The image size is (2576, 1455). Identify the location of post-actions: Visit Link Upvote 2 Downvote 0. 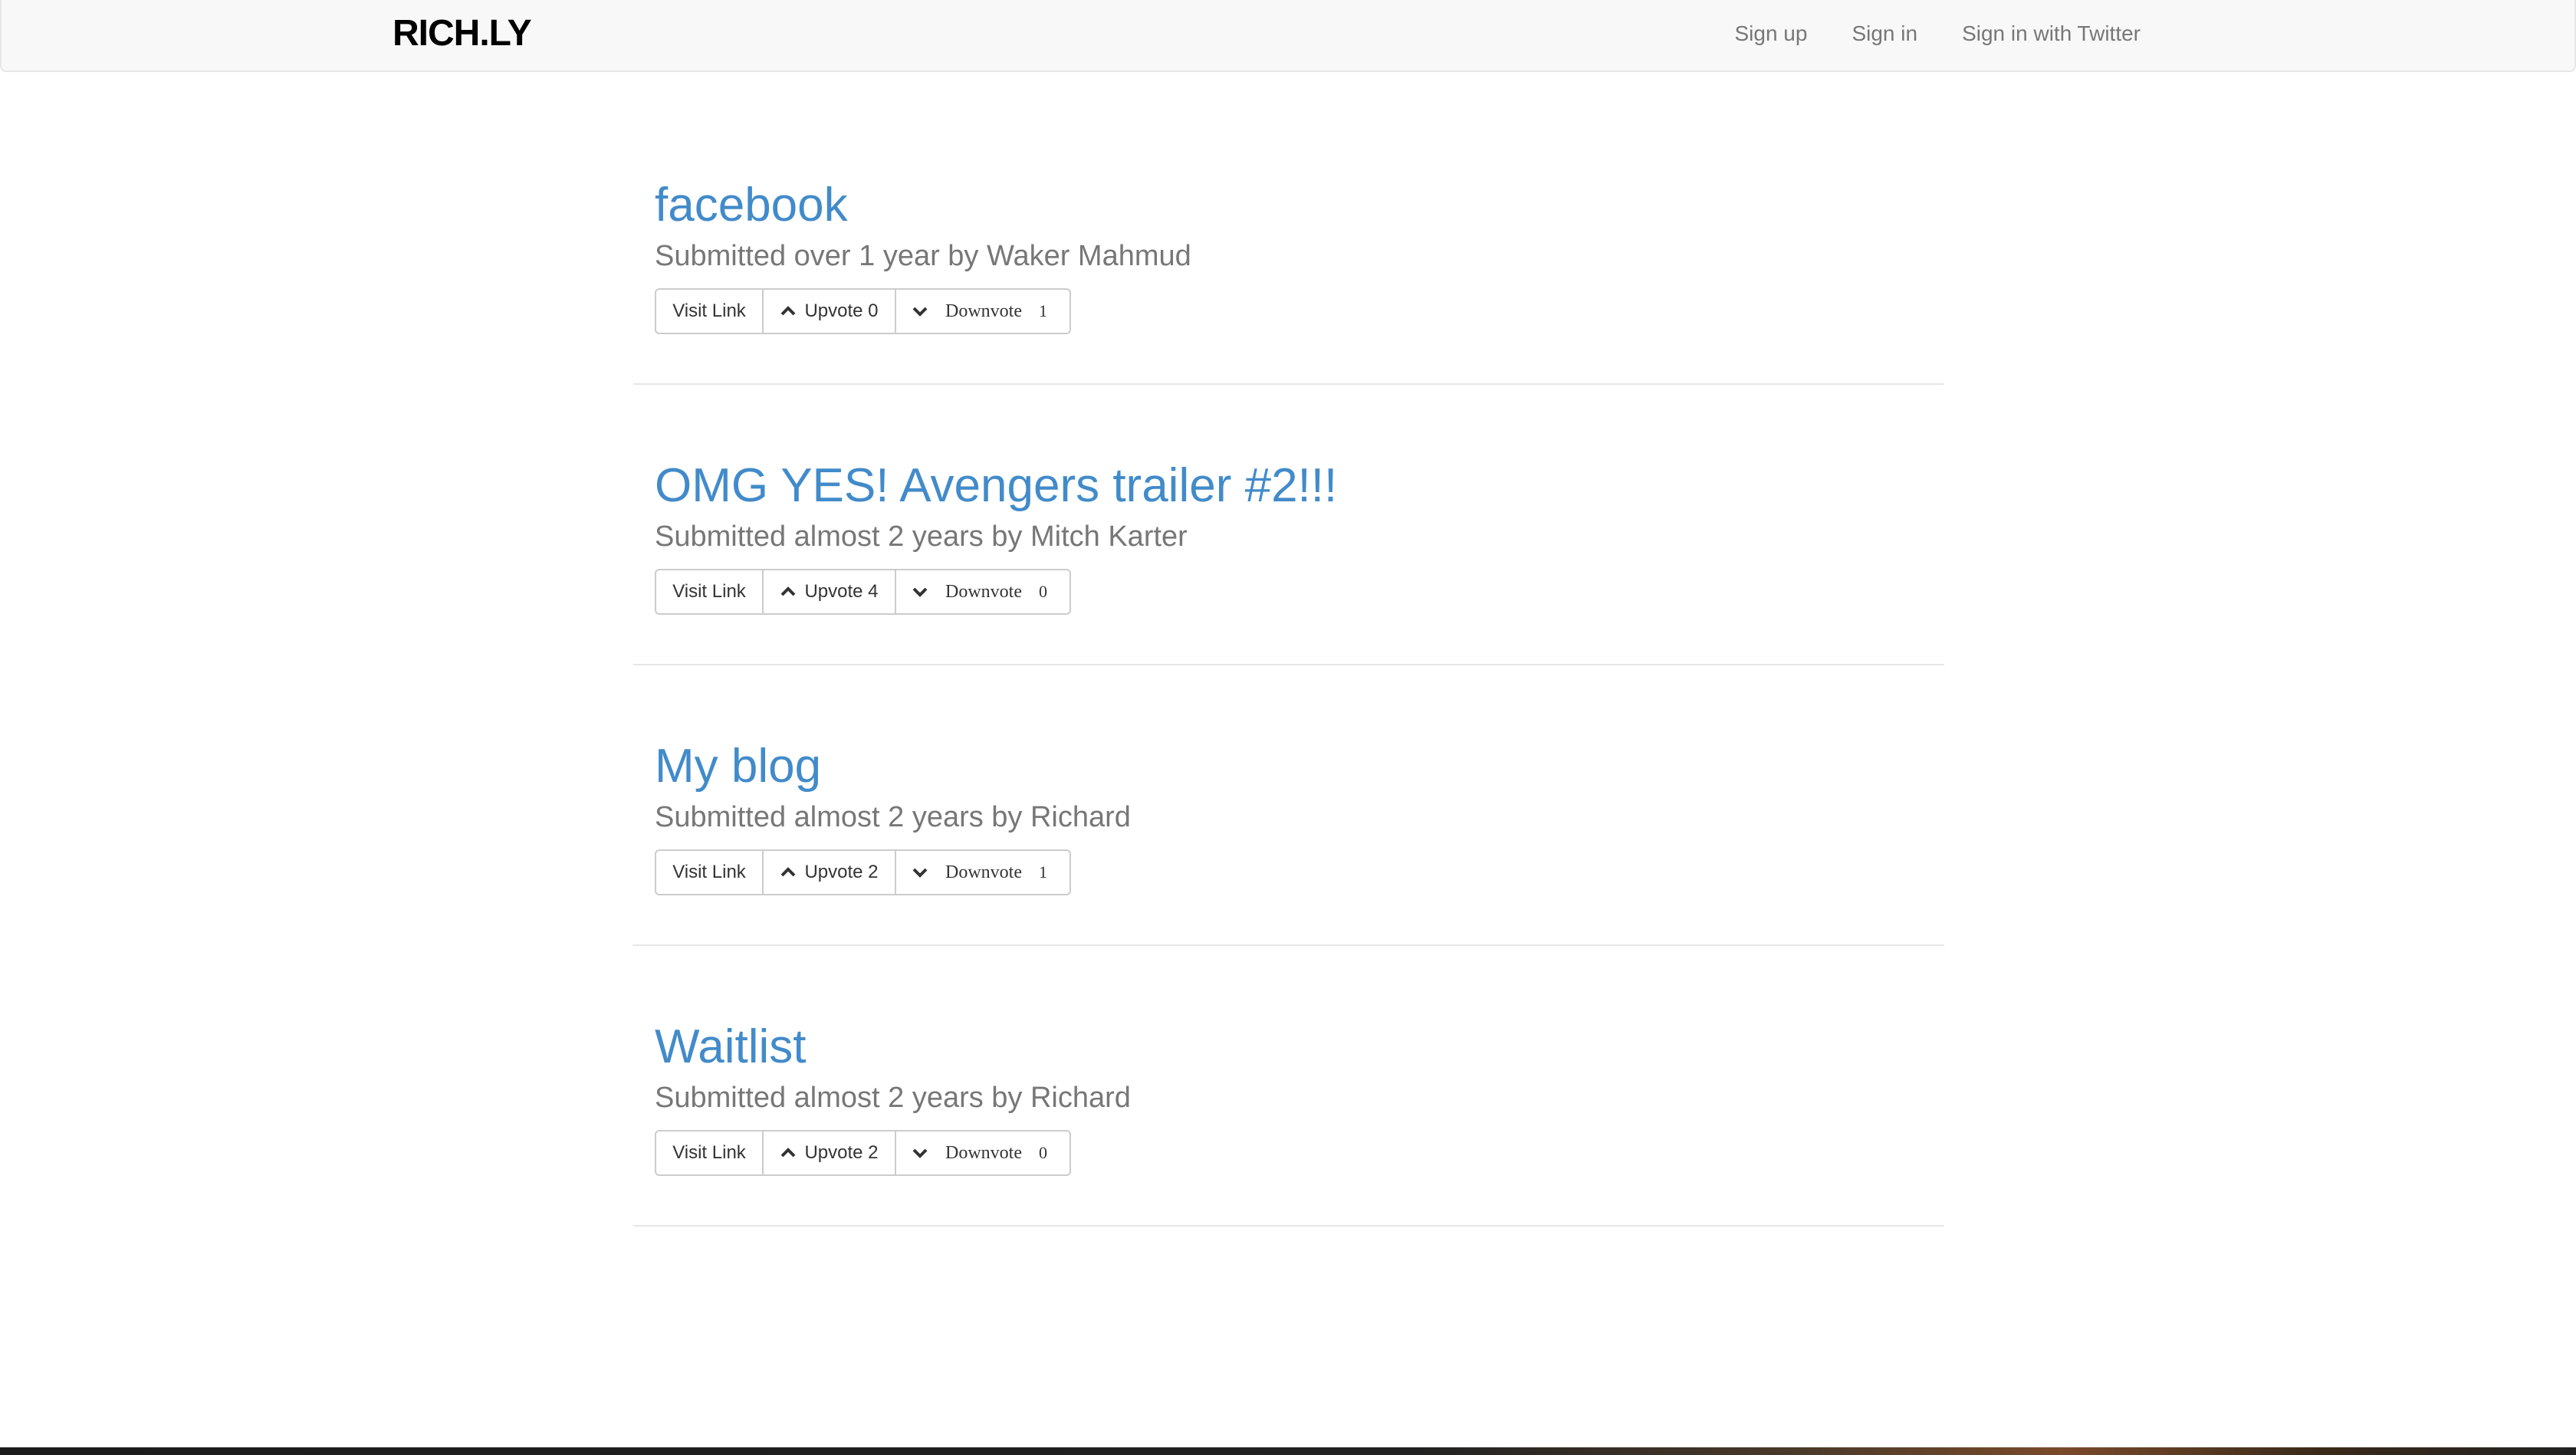
(863, 1153).